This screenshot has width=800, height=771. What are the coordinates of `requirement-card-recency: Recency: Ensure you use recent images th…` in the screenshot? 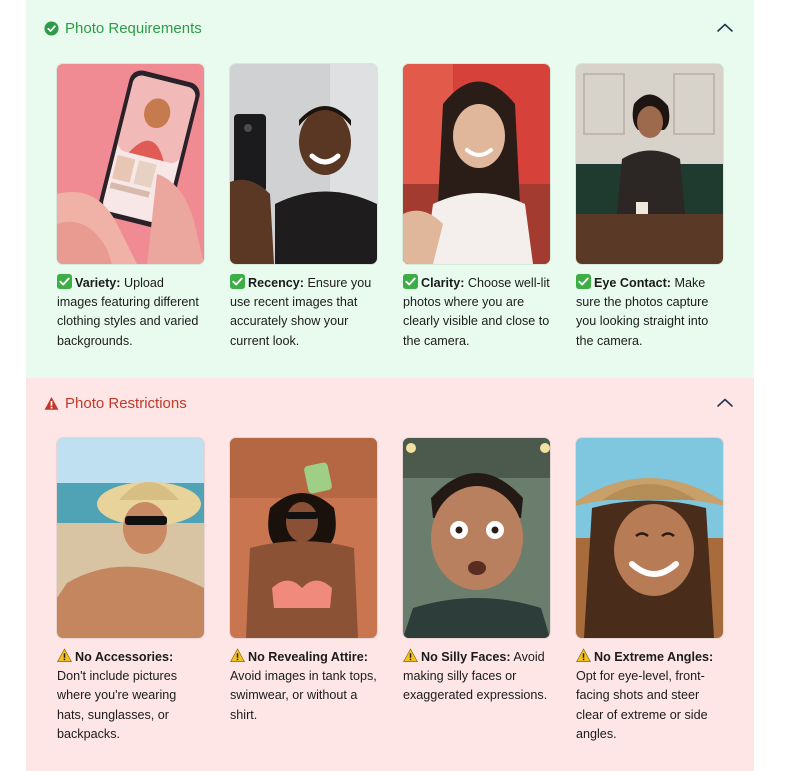 It's located at (303, 207).